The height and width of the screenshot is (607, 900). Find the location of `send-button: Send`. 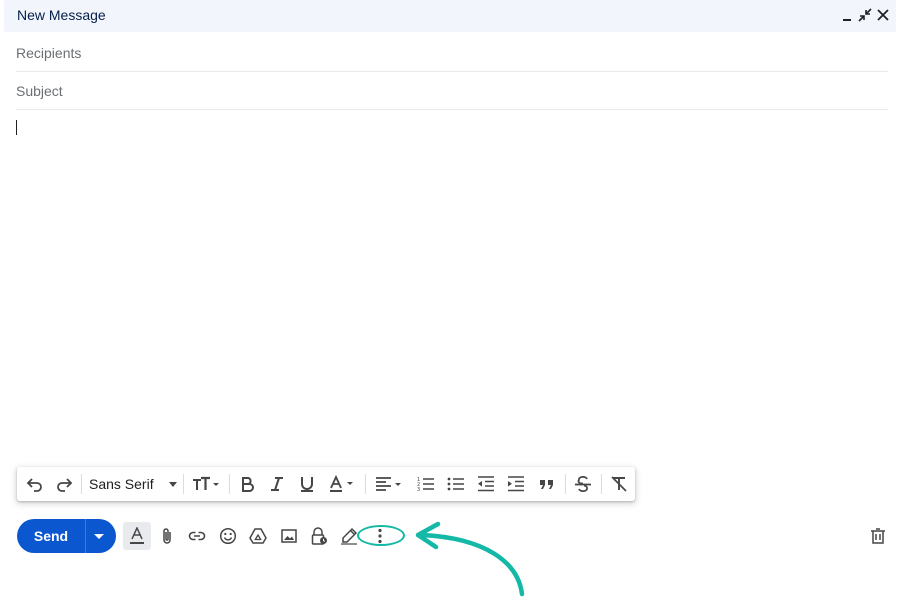

send-button: Send is located at coordinates (51, 536).